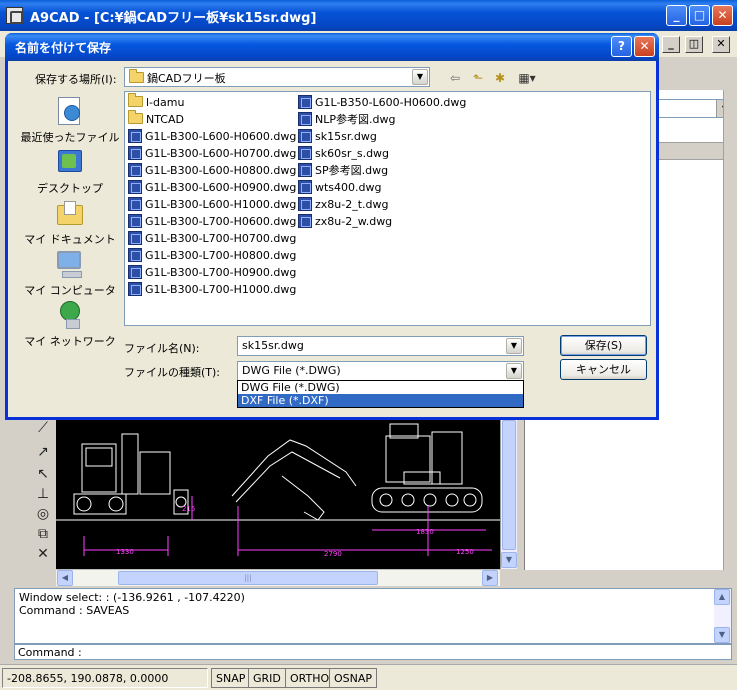 This screenshot has height=690, width=737. I want to click on dialog-close-button: ✕, so click(644, 46).